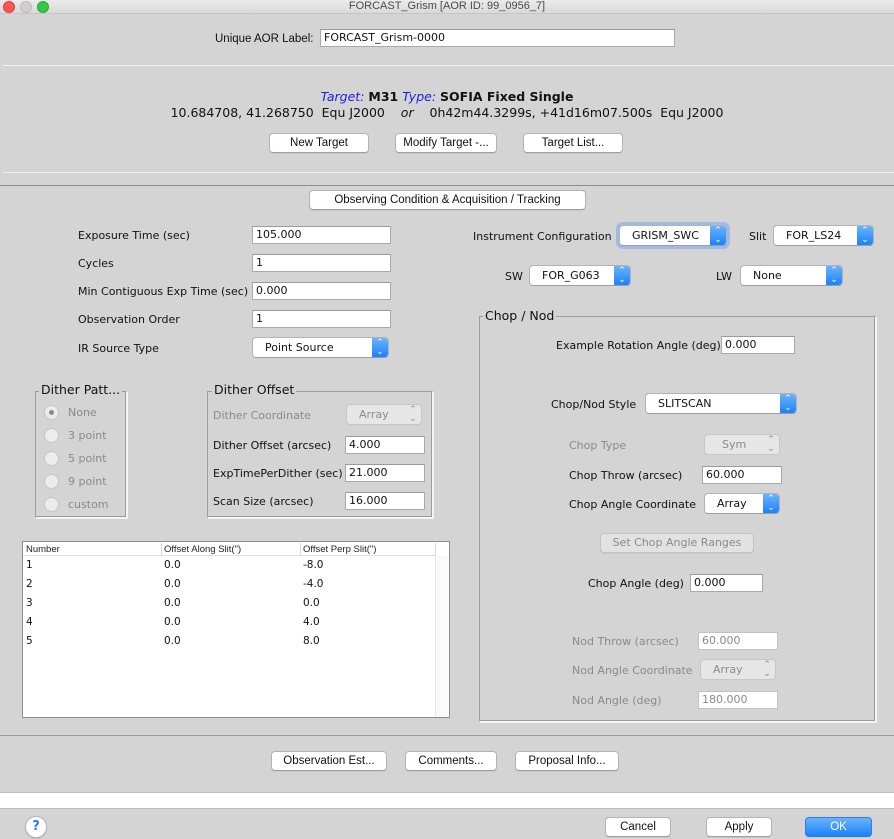 This screenshot has height=839, width=894. What do you see at coordinates (791, 275) in the screenshot?
I see `lw-select: None ⌃ ⌄` at bounding box center [791, 275].